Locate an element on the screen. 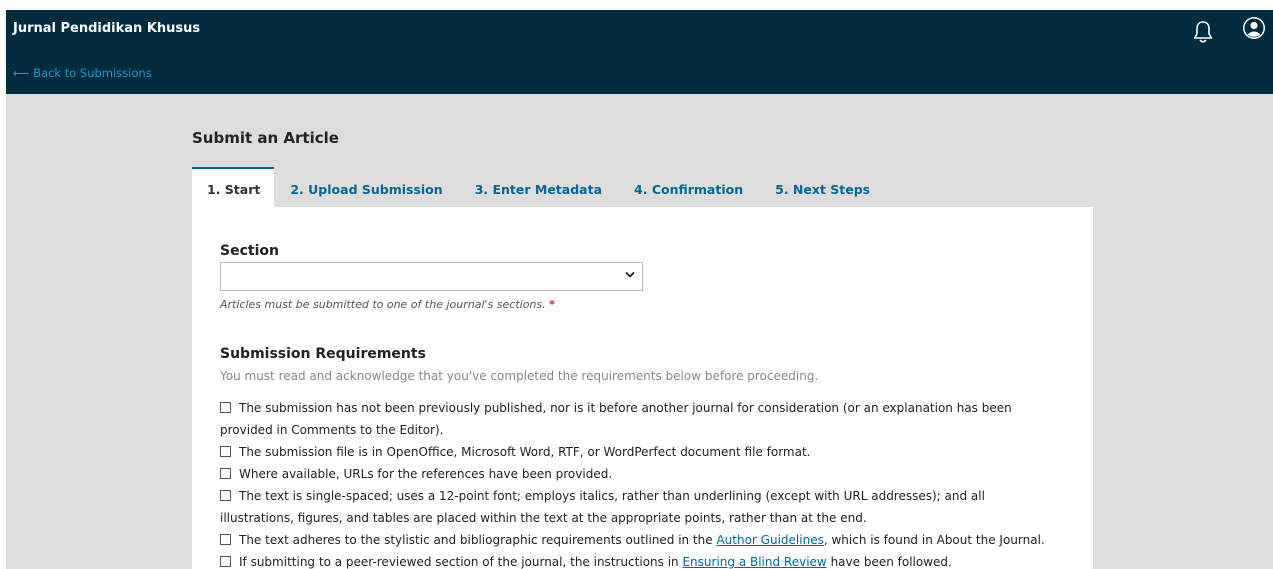 The width and height of the screenshot is (1273, 569). page-title: Submit an Article is located at coordinates (265, 138).